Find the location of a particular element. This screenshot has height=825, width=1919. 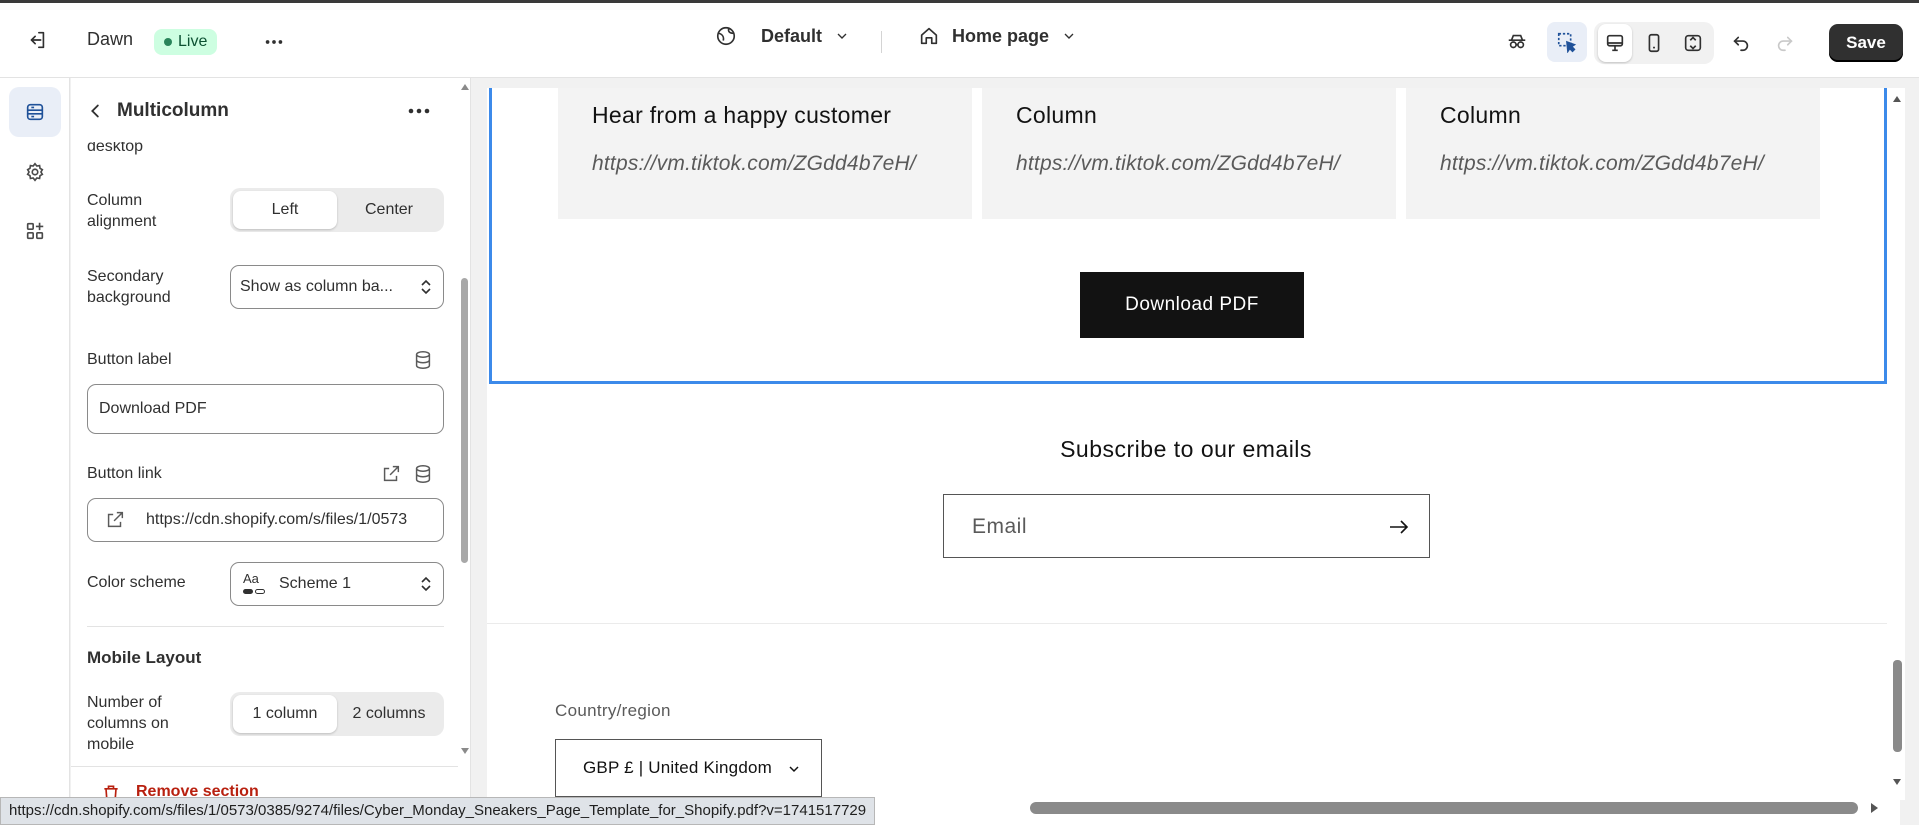

top-bar: Dawn Live Default Home page Save is located at coordinates (959, 39).